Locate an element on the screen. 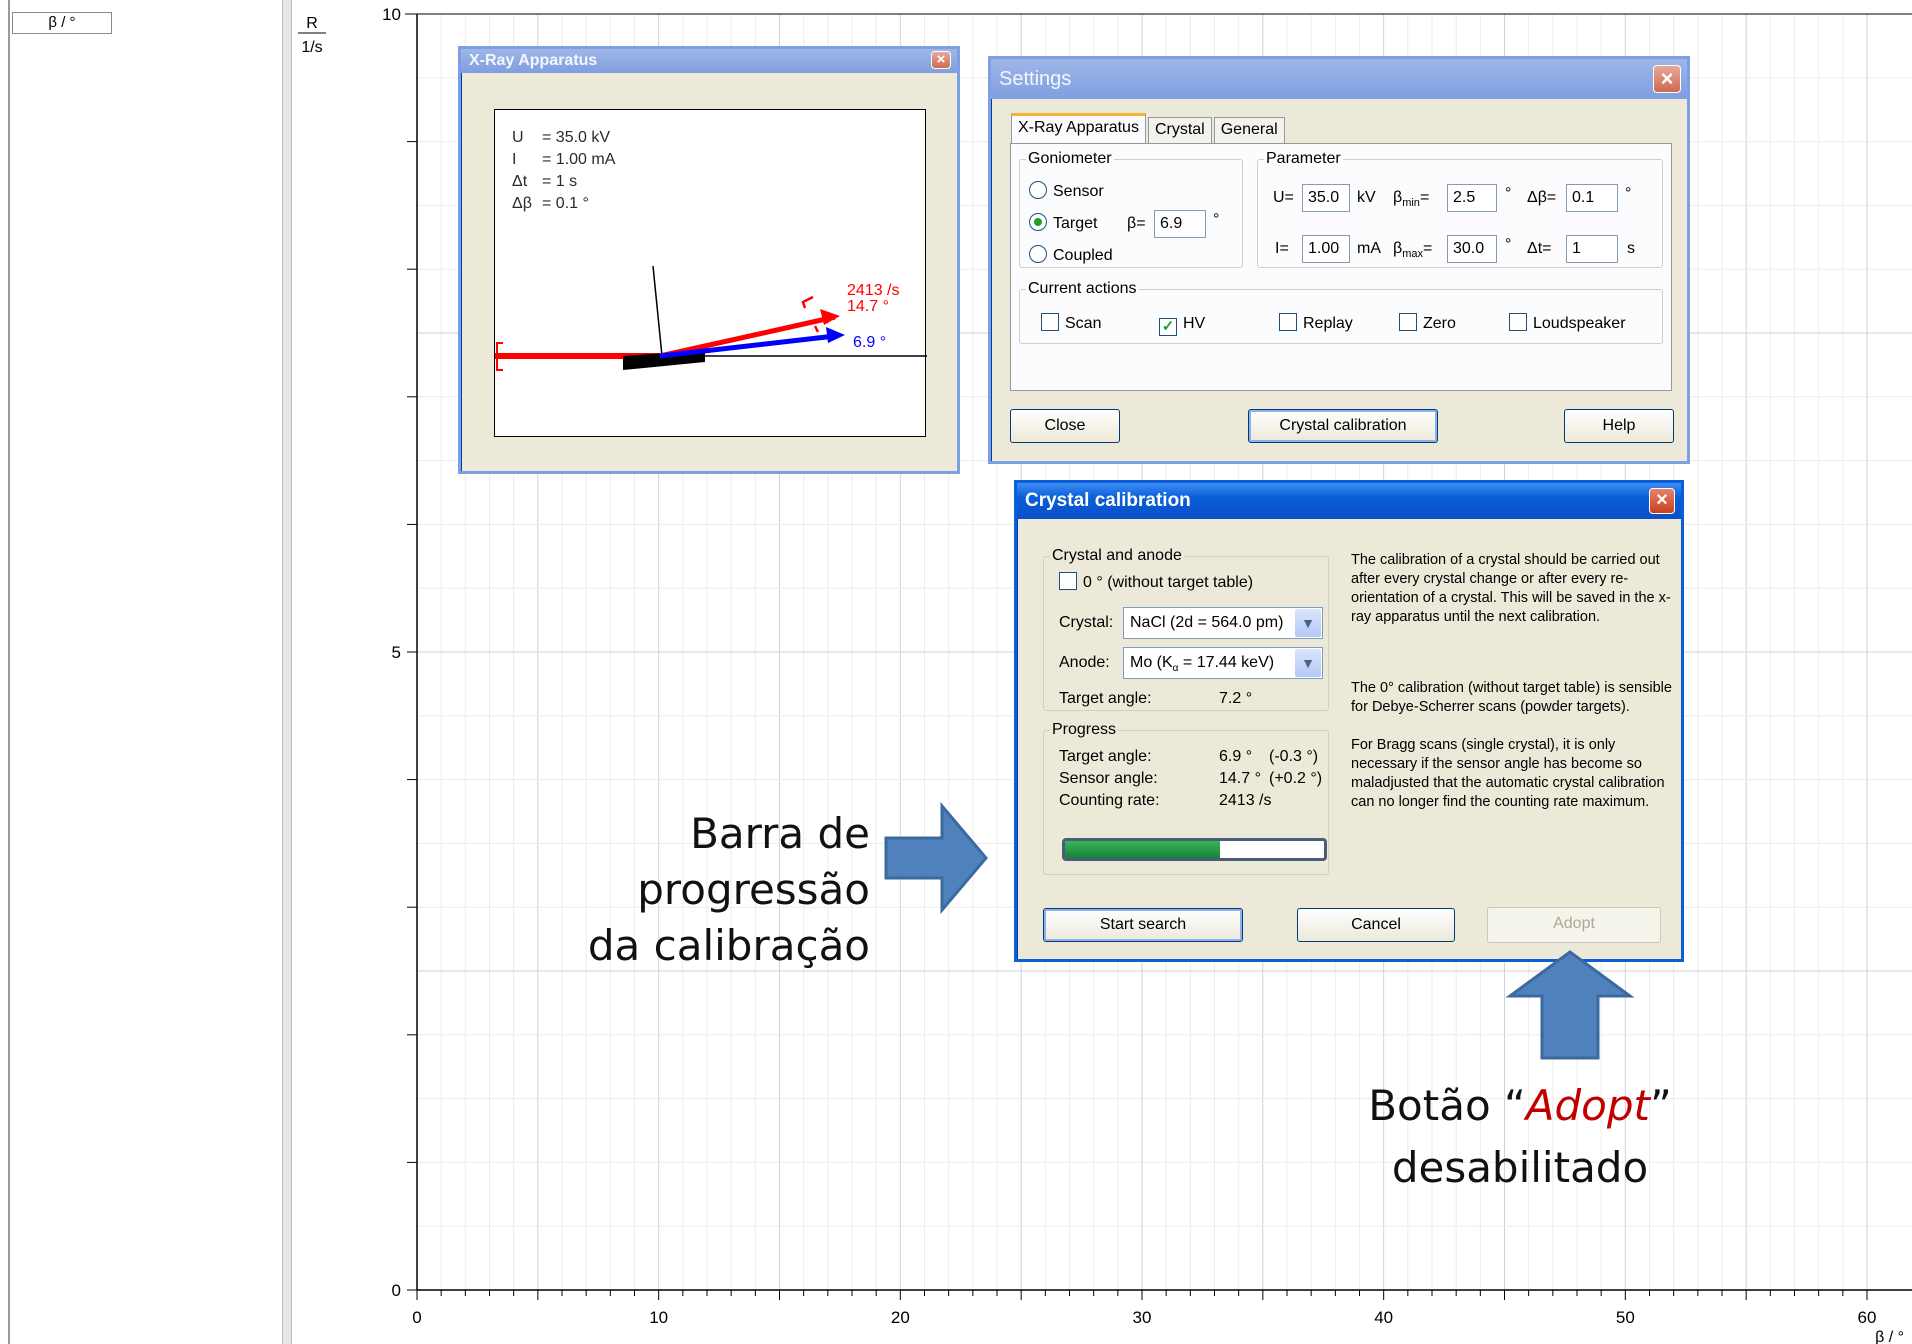  delta-t-input: 1 is located at coordinates (1592, 249).